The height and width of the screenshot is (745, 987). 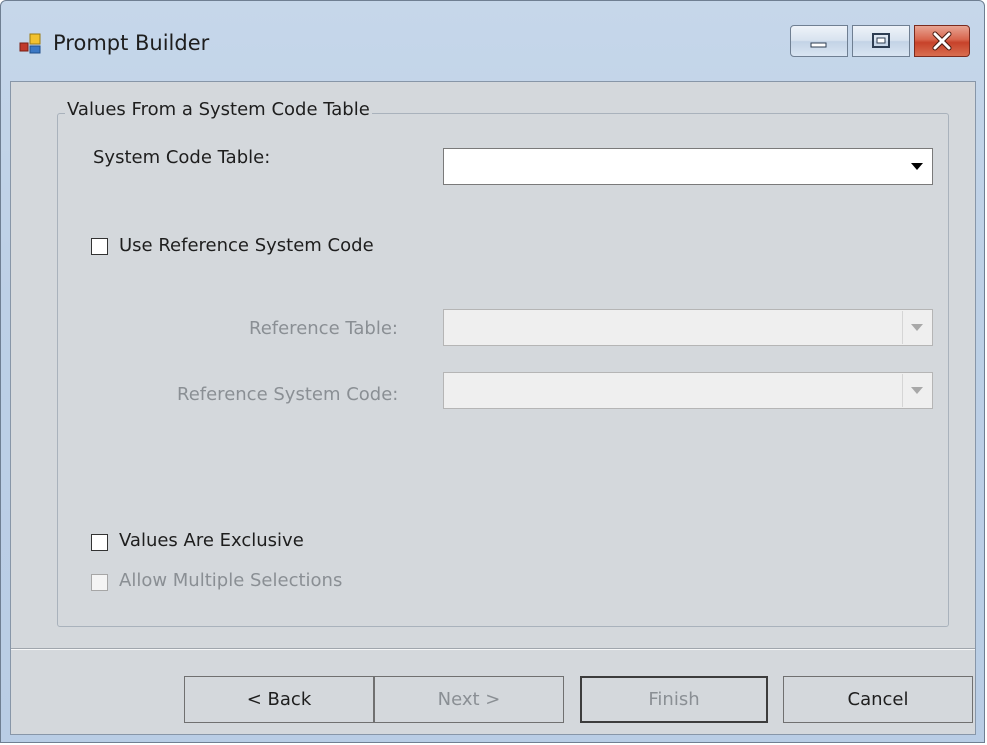 I want to click on title-bar: Prompt Builder, so click(x=492, y=41).